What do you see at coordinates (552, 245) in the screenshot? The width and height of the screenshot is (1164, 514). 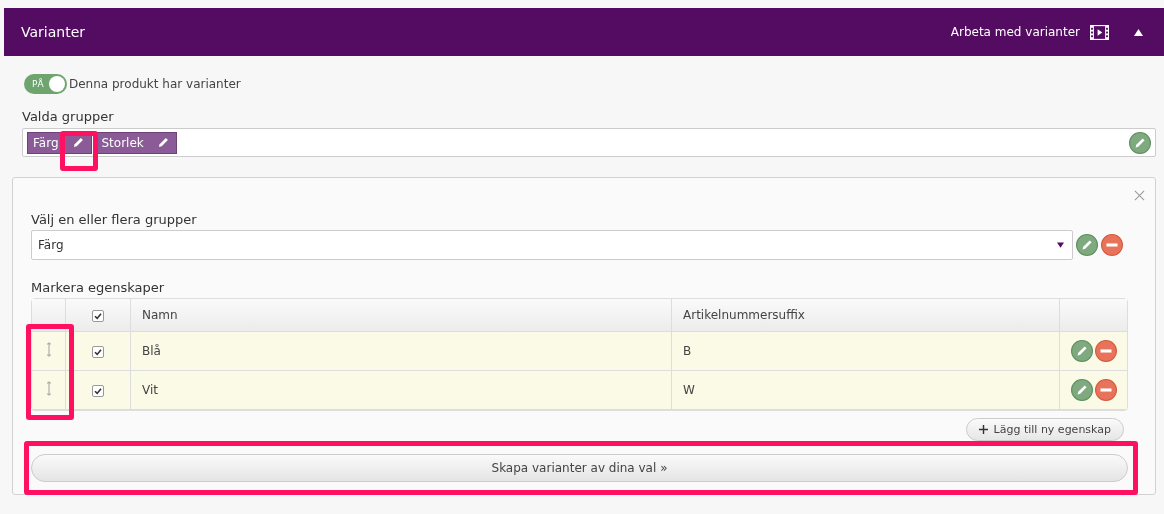 I see `group-select: Färg` at bounding box center [552, 245].